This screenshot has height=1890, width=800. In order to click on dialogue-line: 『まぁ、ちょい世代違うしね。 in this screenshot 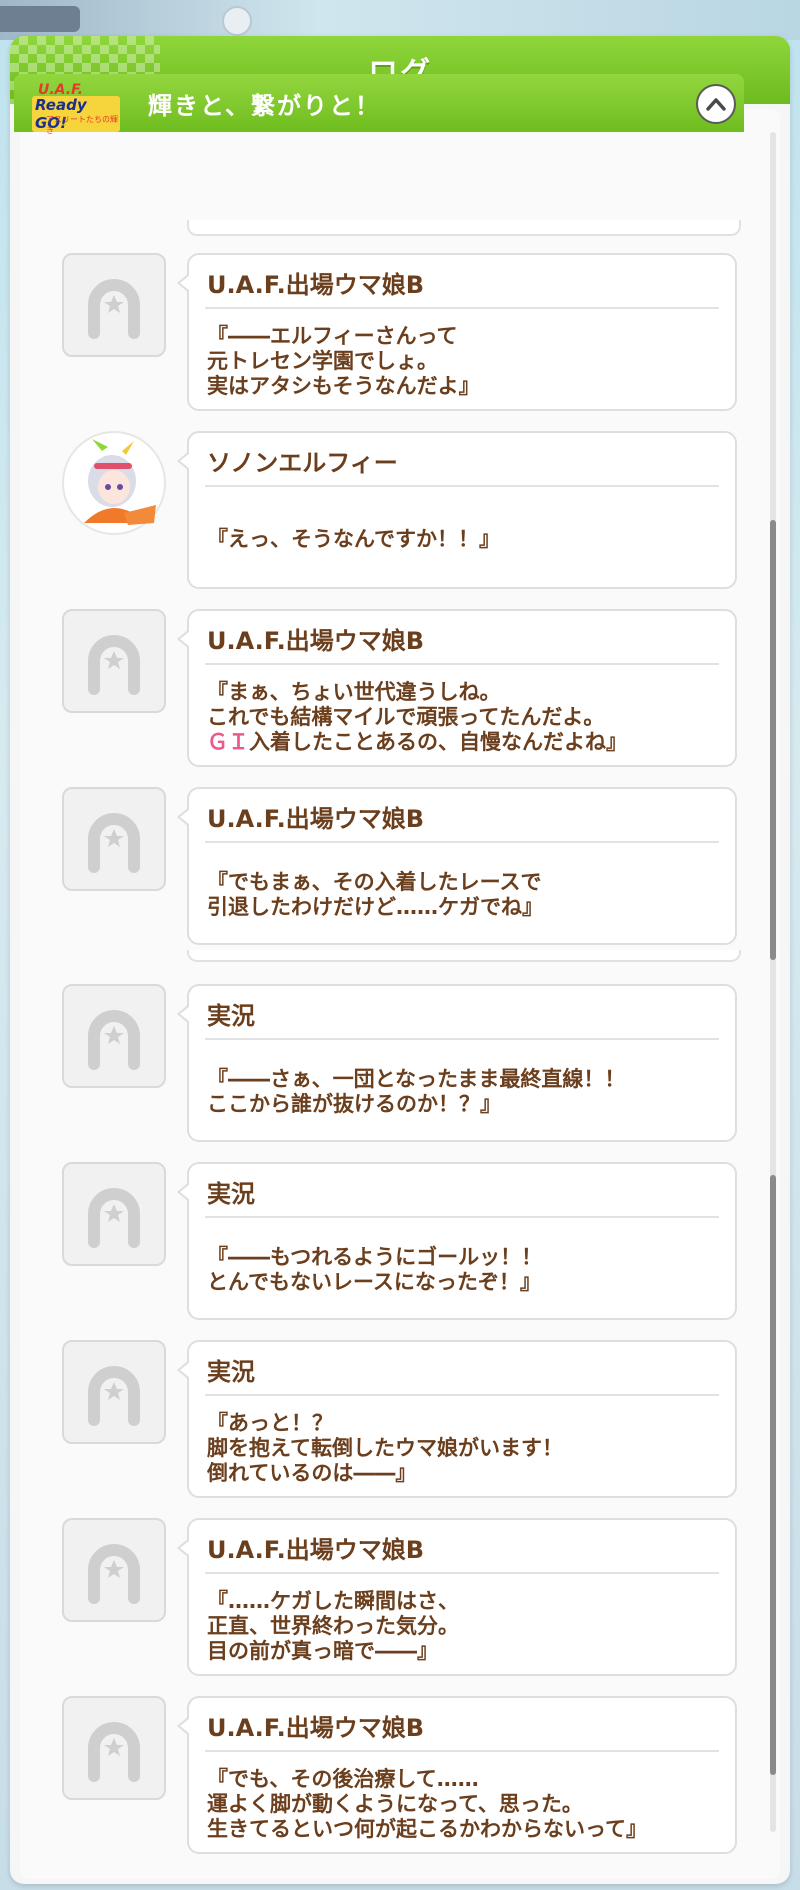, I will do `click(354, 691)`.